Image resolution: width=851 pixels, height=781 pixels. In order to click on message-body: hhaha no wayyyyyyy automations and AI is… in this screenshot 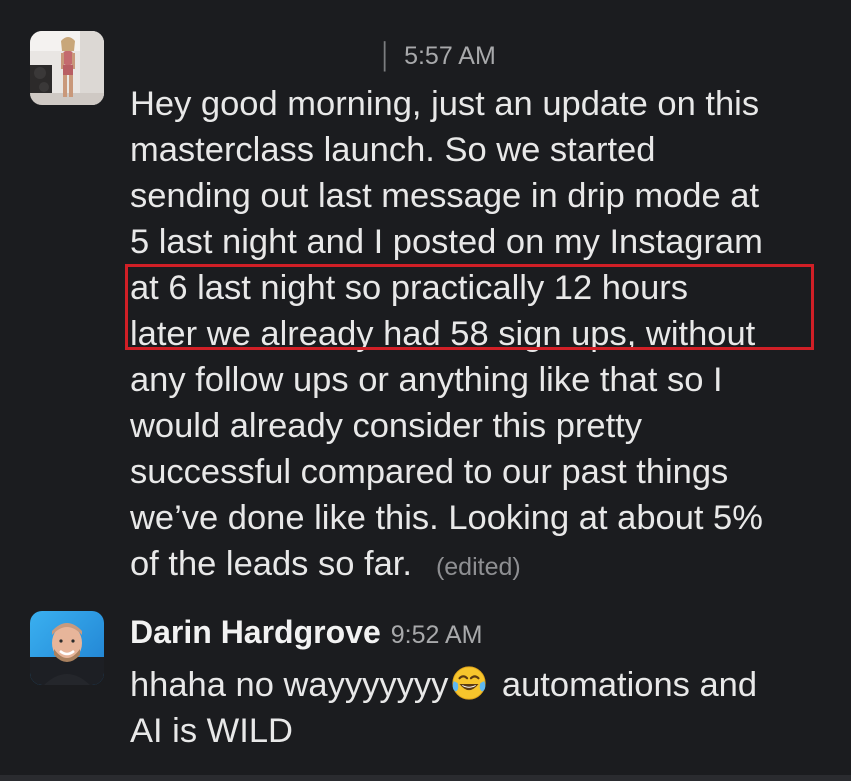, I will do `click(480, 708)`.